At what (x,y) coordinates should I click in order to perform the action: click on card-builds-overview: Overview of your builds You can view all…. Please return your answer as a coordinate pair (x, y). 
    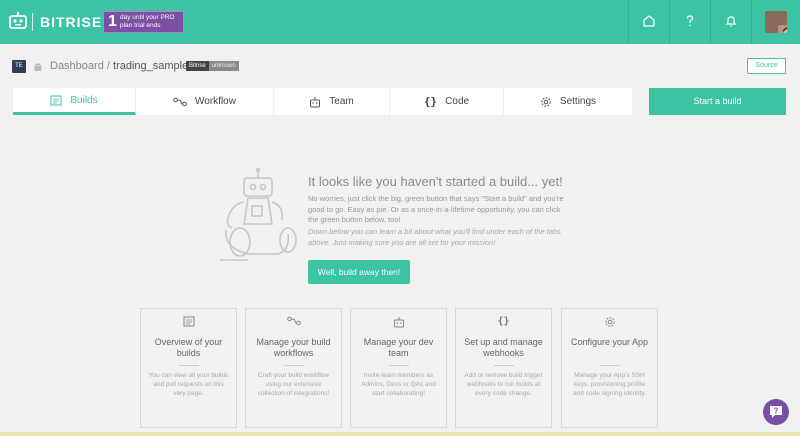
    Looking at the image, I should click on (188, 368).